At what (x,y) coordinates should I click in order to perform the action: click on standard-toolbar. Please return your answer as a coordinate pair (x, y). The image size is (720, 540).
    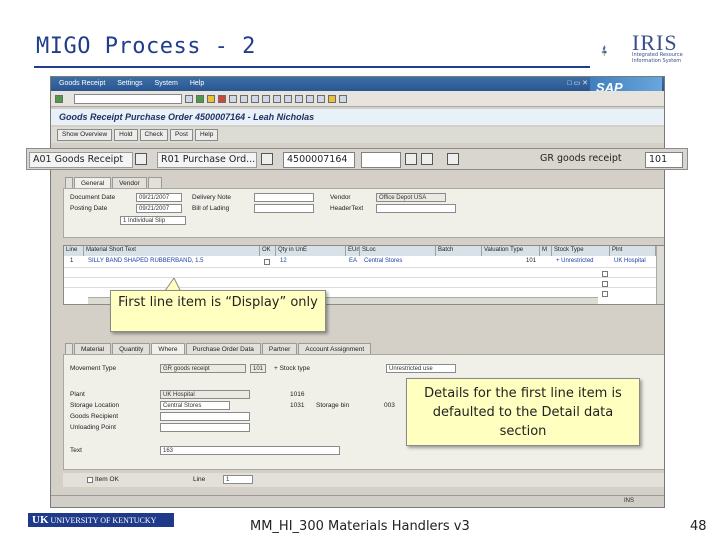
    Looking at the image, I should click on (357, 99).